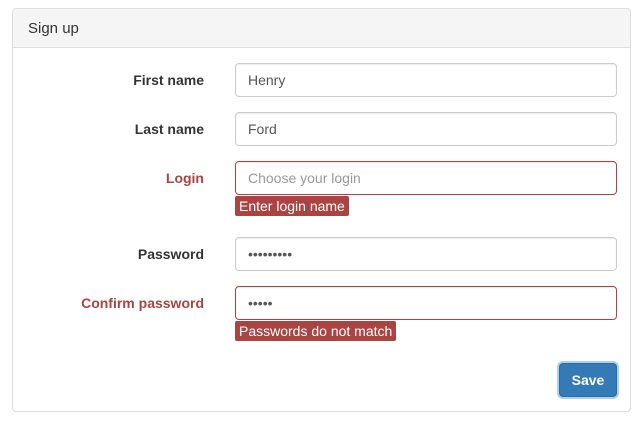  I want to click on save-button: Save, so click(588, 380).